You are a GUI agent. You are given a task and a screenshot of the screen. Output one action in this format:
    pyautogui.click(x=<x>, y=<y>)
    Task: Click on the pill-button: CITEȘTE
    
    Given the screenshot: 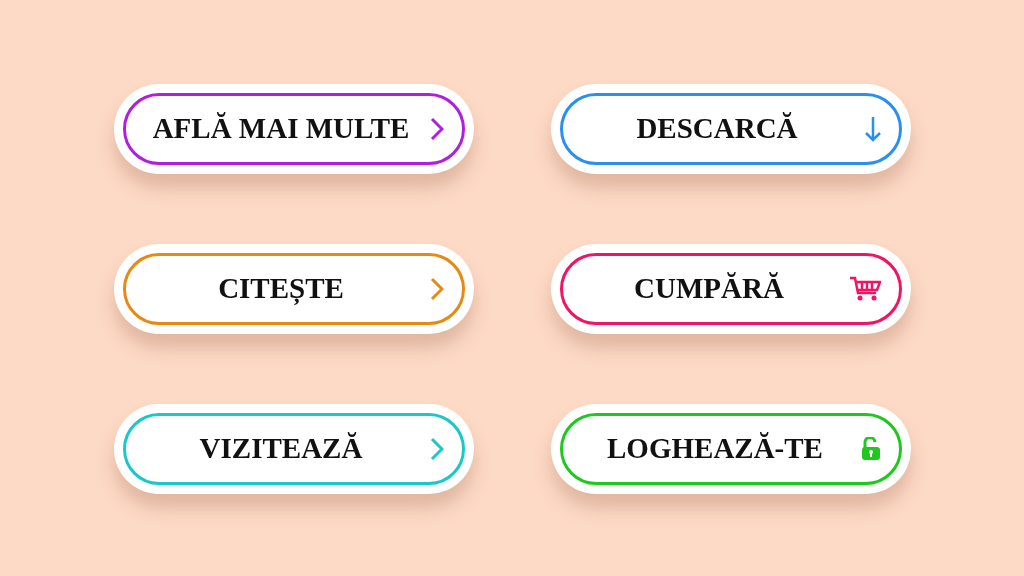 What is the action you would take?
    pyautogui.click(x=294, y=289)
    